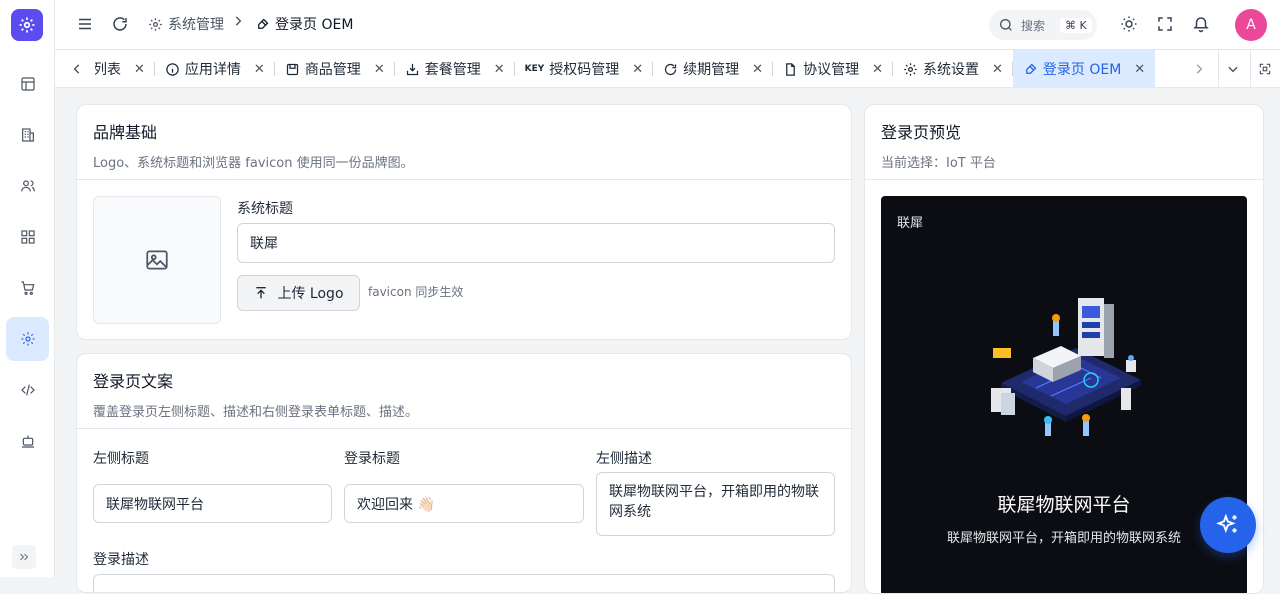 This screenshot has height=594, width=1280. Describe the element at coordinates (27, 25) in the screenshot. I see `app-logo` at that location.